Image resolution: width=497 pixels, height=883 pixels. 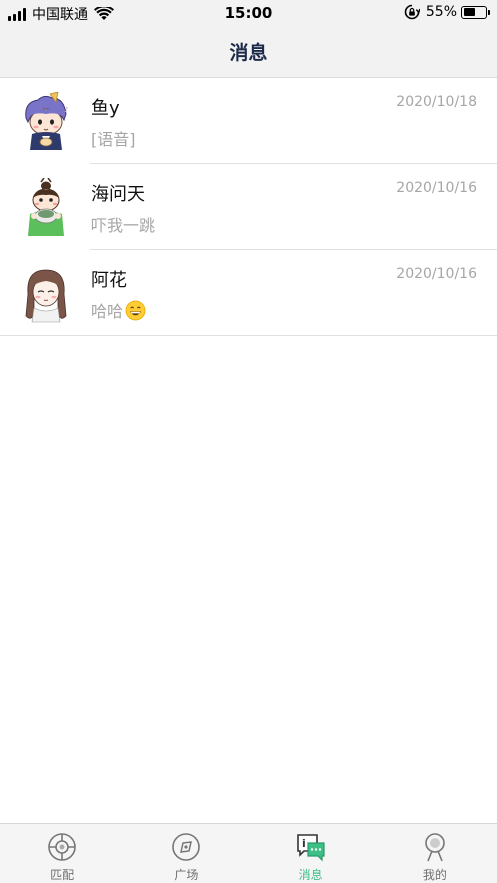 I want to click on battery-icon, so click(x=475, y=12).